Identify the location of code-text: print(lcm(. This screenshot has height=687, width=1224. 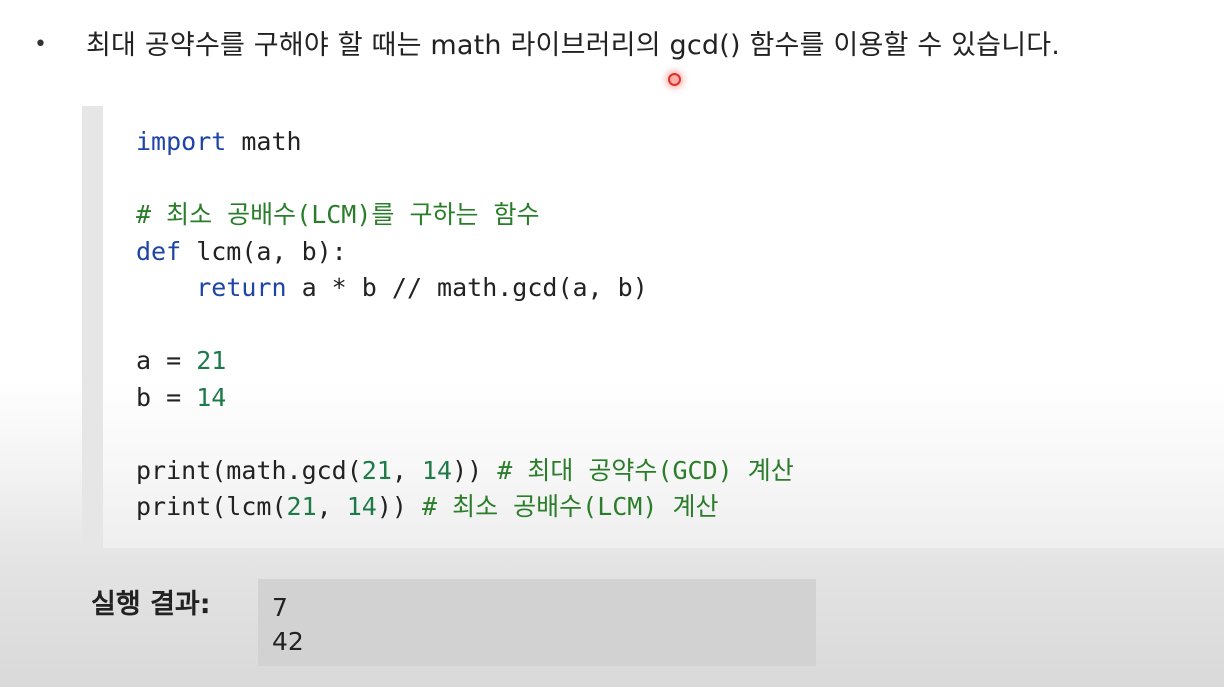
(211, 506).